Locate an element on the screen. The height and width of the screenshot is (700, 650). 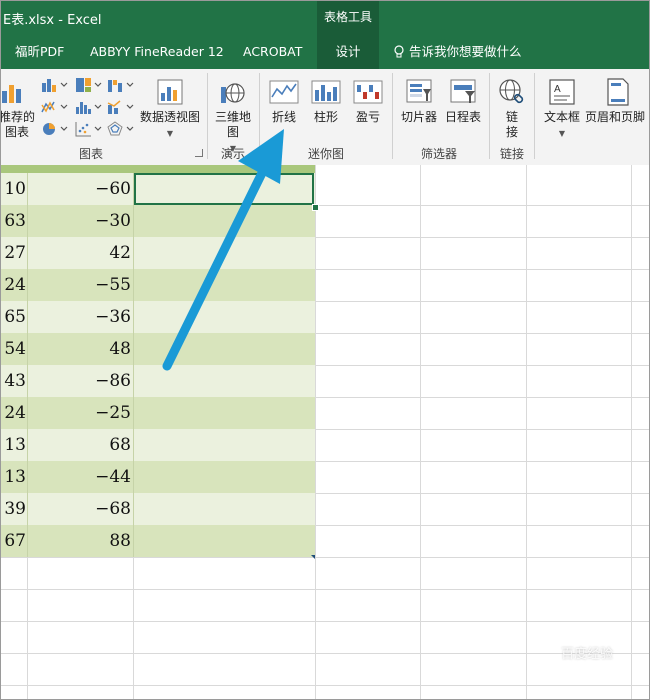
arrow-shaft is located at coordinates (215, 268).